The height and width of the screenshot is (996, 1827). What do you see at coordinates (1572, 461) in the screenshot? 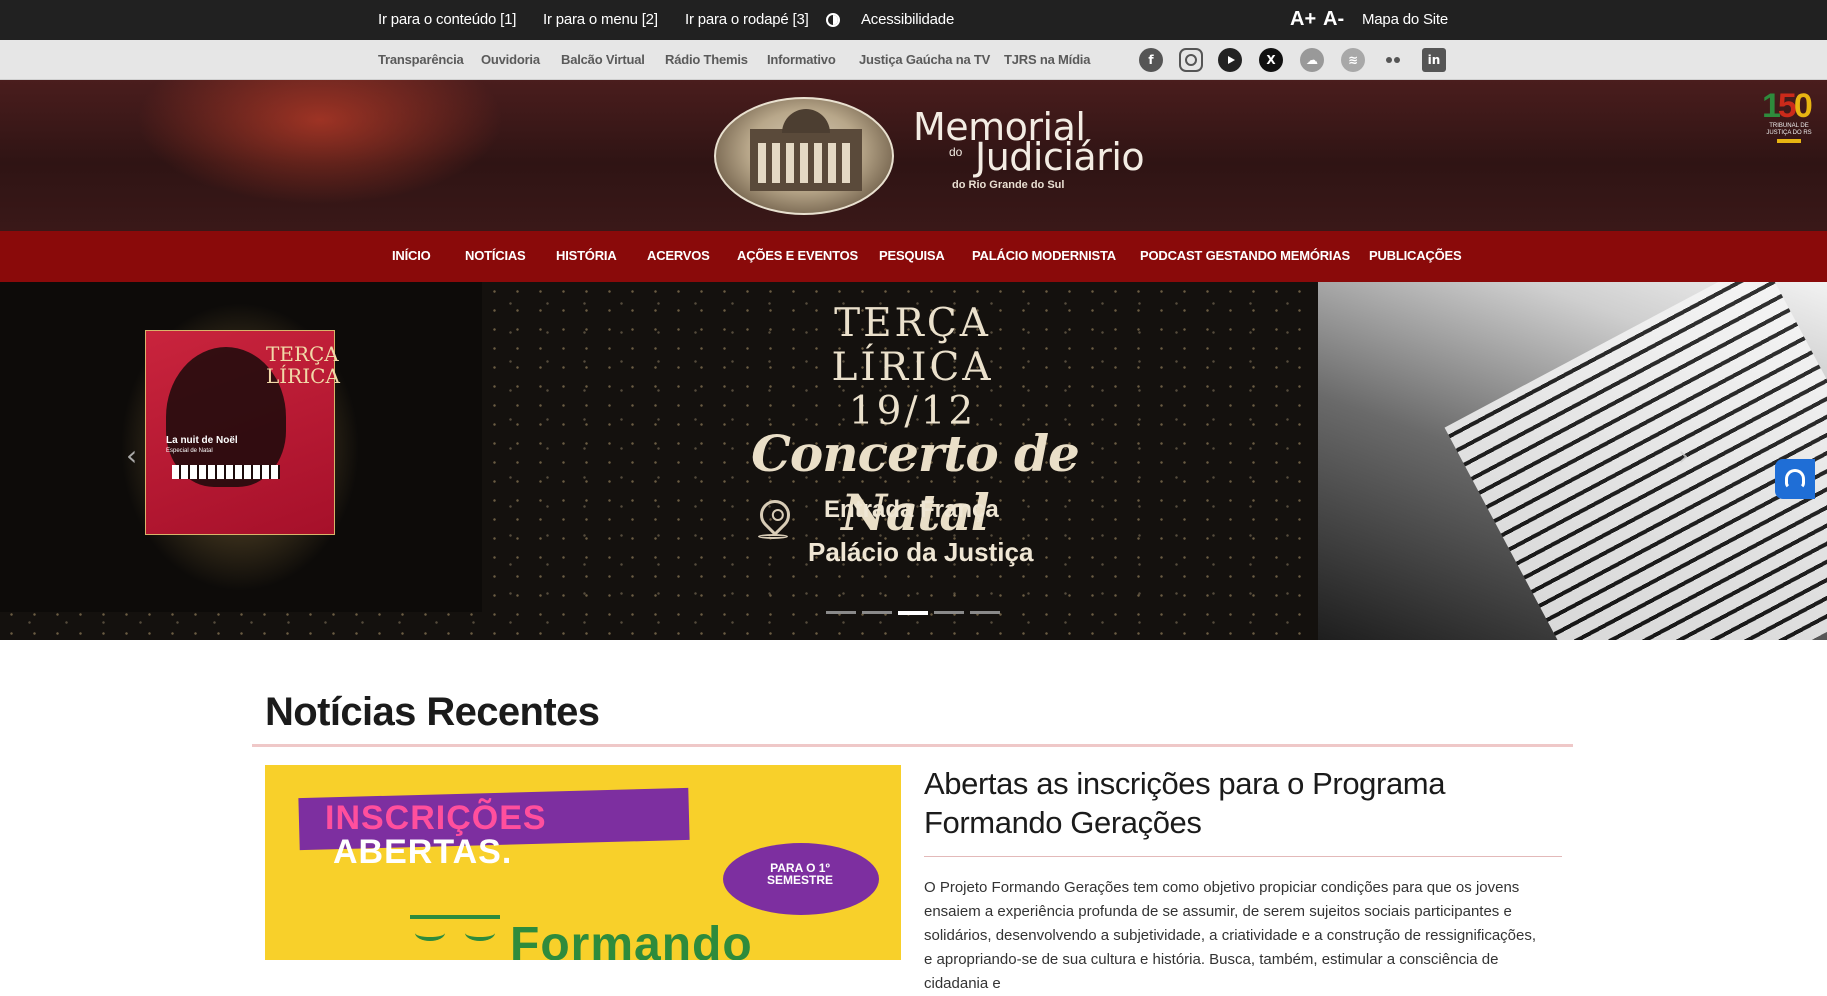
I see `piano-photo` at bounding box center [1572, 461].